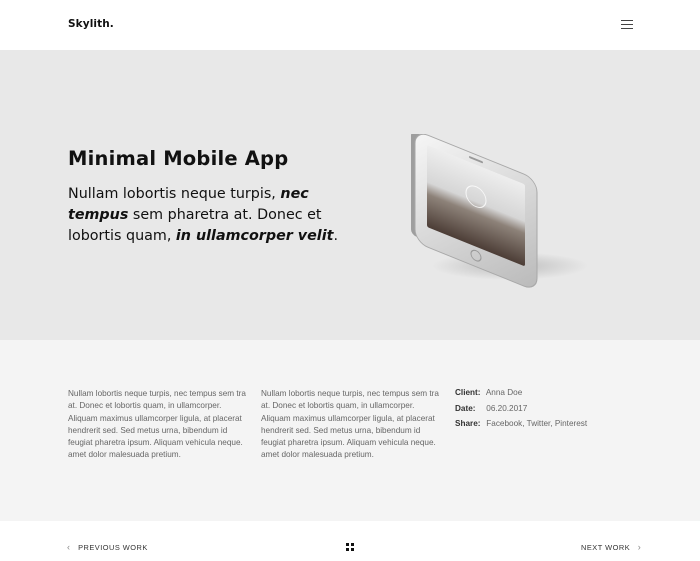 The width and height of the screenshot is (700, 561). Describe the element at coordinates (174, 194) in the screenshot. I see `lead-text-part: Nullam lobortis neque turpis,` at that location.